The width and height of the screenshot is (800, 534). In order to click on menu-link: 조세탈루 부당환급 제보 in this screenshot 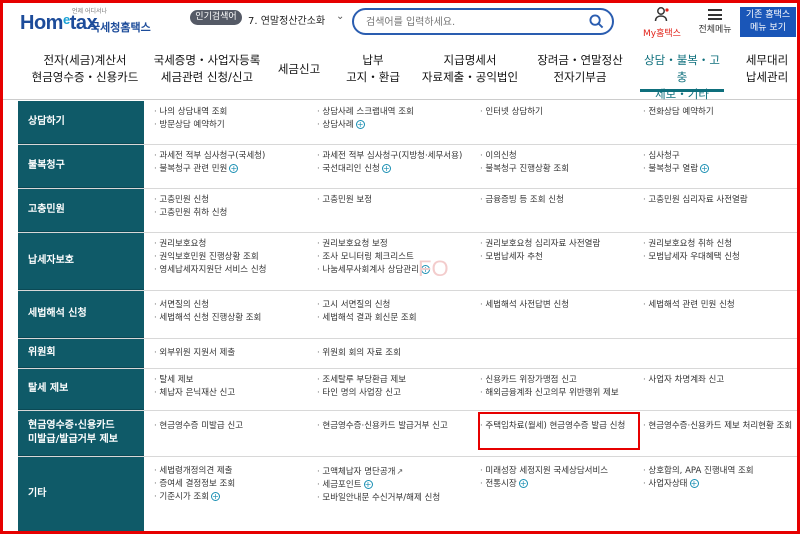, I will do `click(398, 380)`.